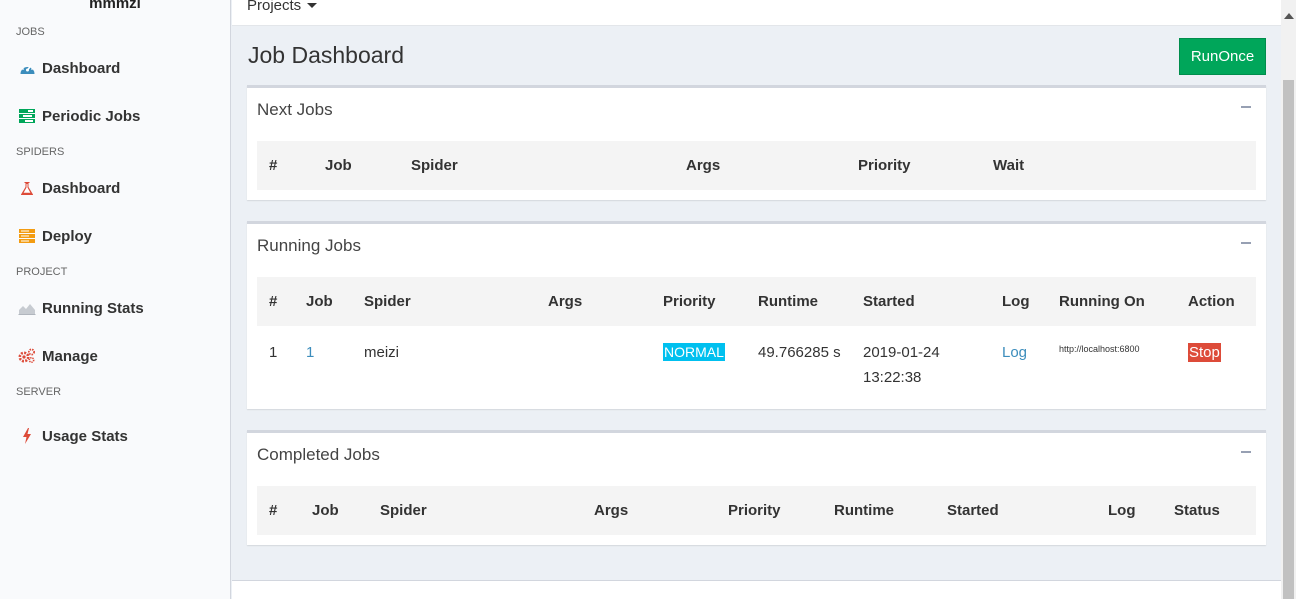 The width and height of the screenshot is (1296, 599). I want to click on area-chart-icon, so click(27, 308).